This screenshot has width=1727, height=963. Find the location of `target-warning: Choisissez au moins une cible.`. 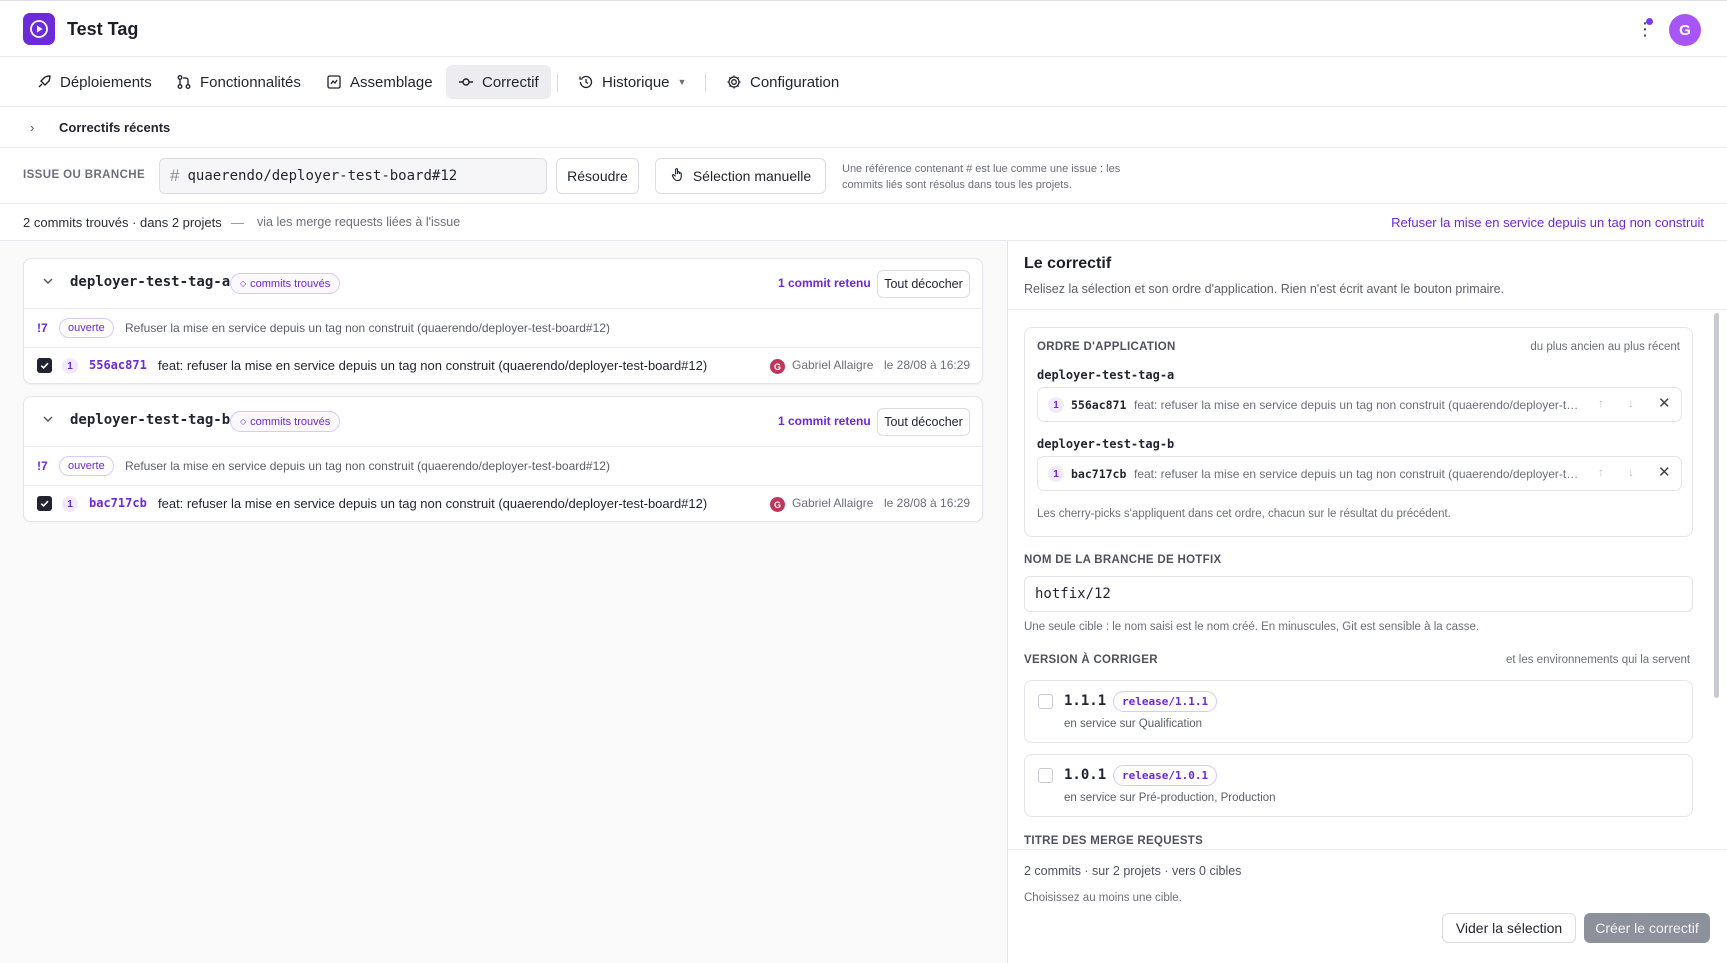

target-warning: Choisissez au moins une cible. is located at coordinates (1103, 898).